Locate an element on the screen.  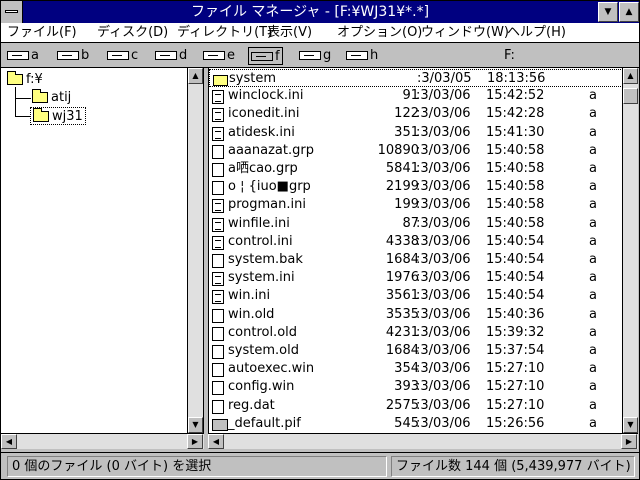
file-row: control.ini 4338:3/03/06 15:40:54 a is located at coordinates (415, 242).